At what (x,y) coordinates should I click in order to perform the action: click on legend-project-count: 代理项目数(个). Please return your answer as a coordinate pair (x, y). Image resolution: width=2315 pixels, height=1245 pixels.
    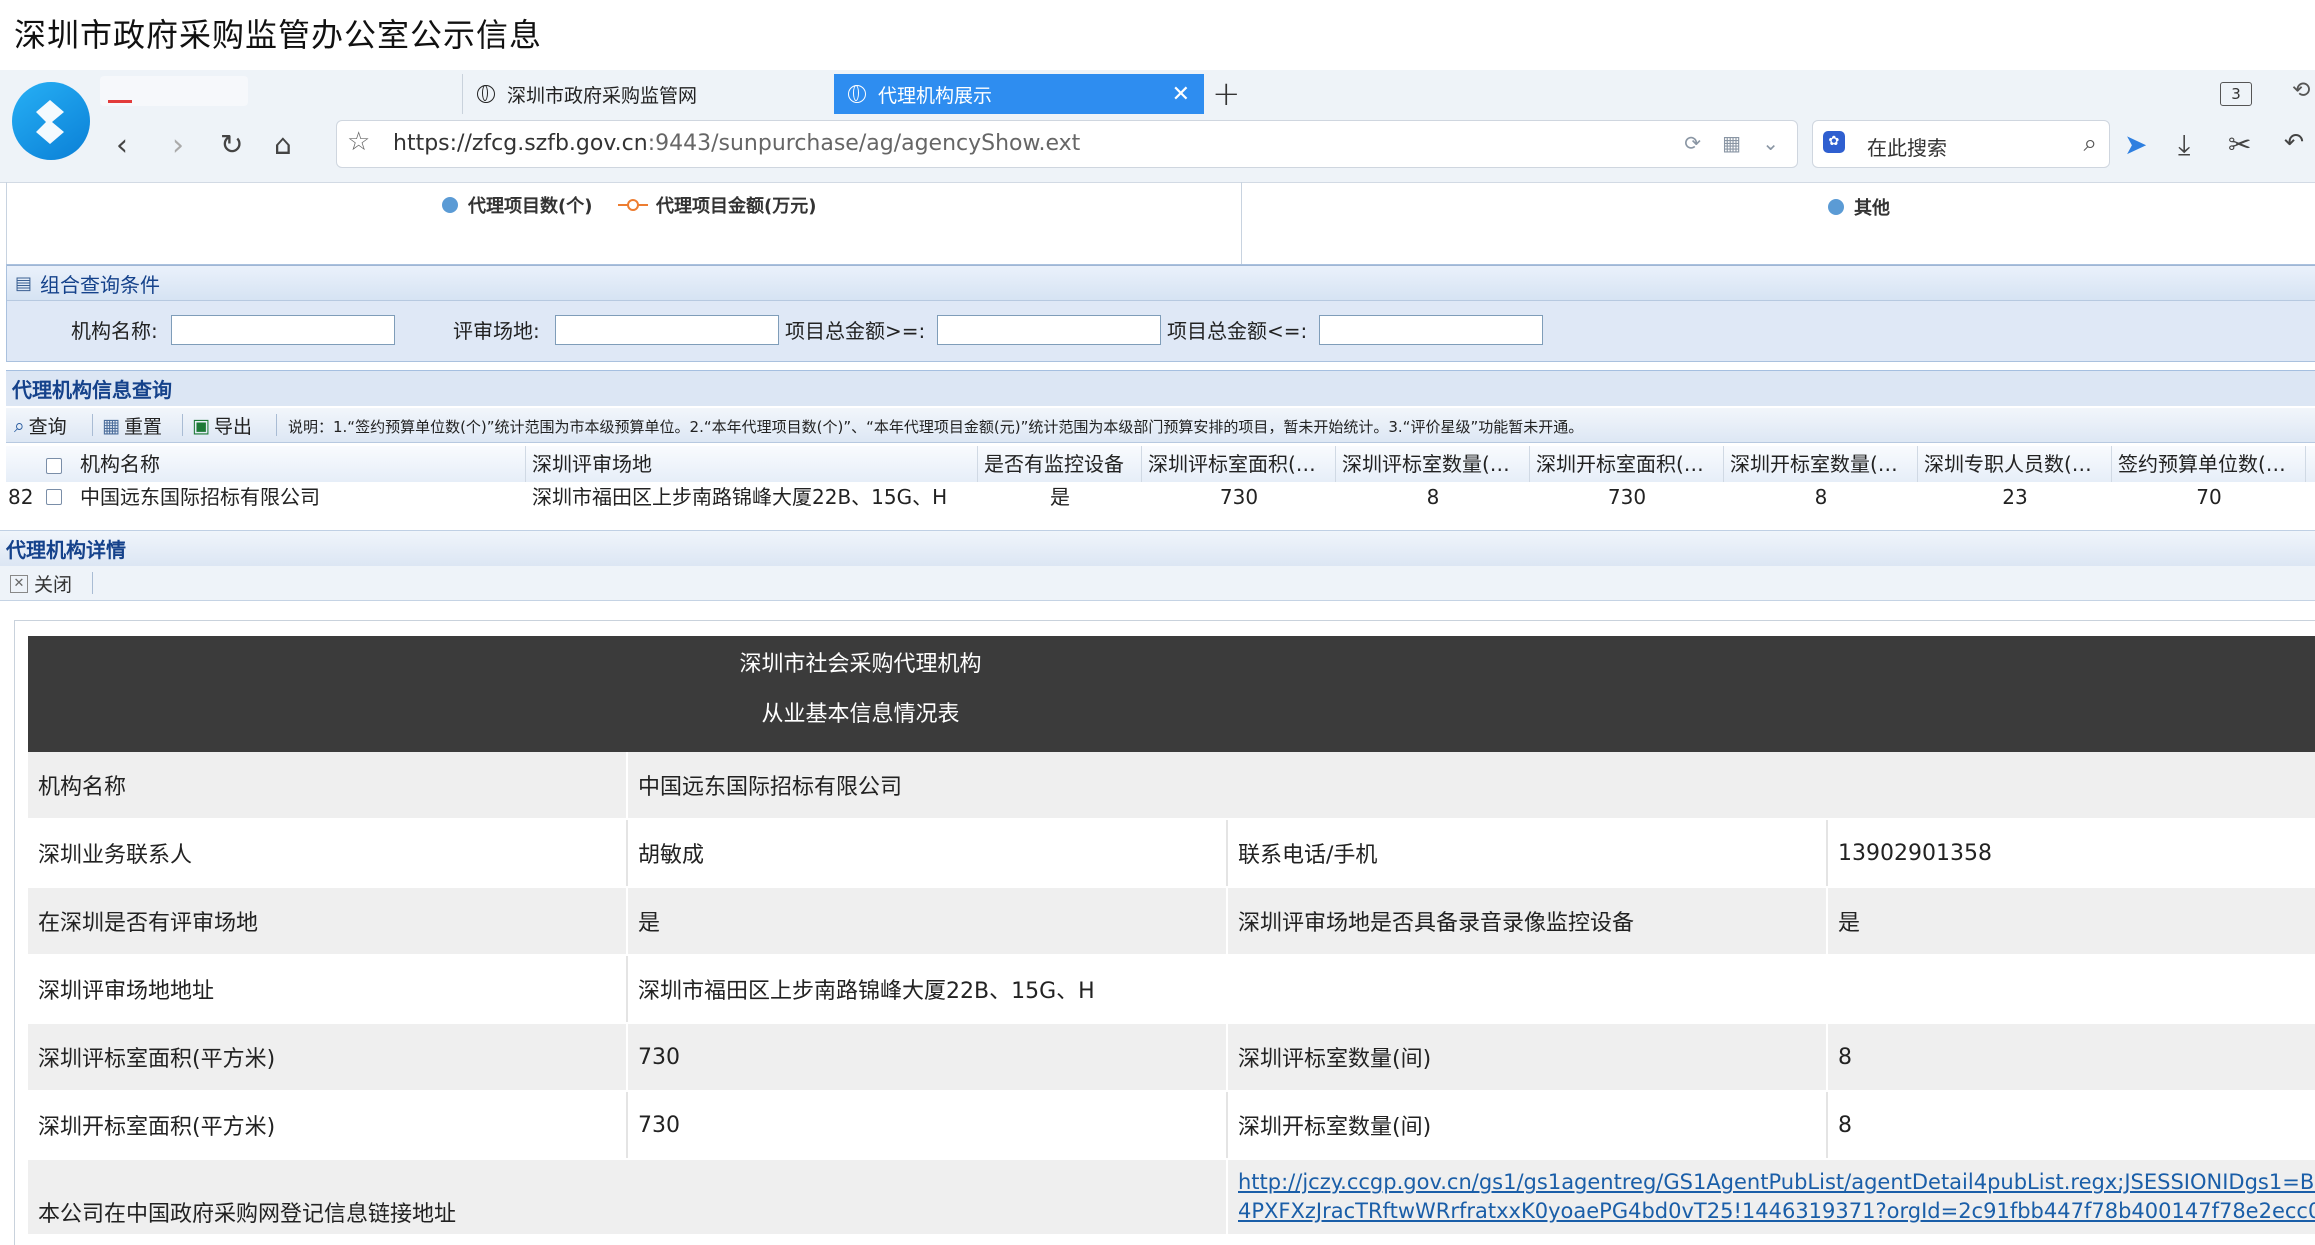
    Looking at the image, I should click on (517, 205).